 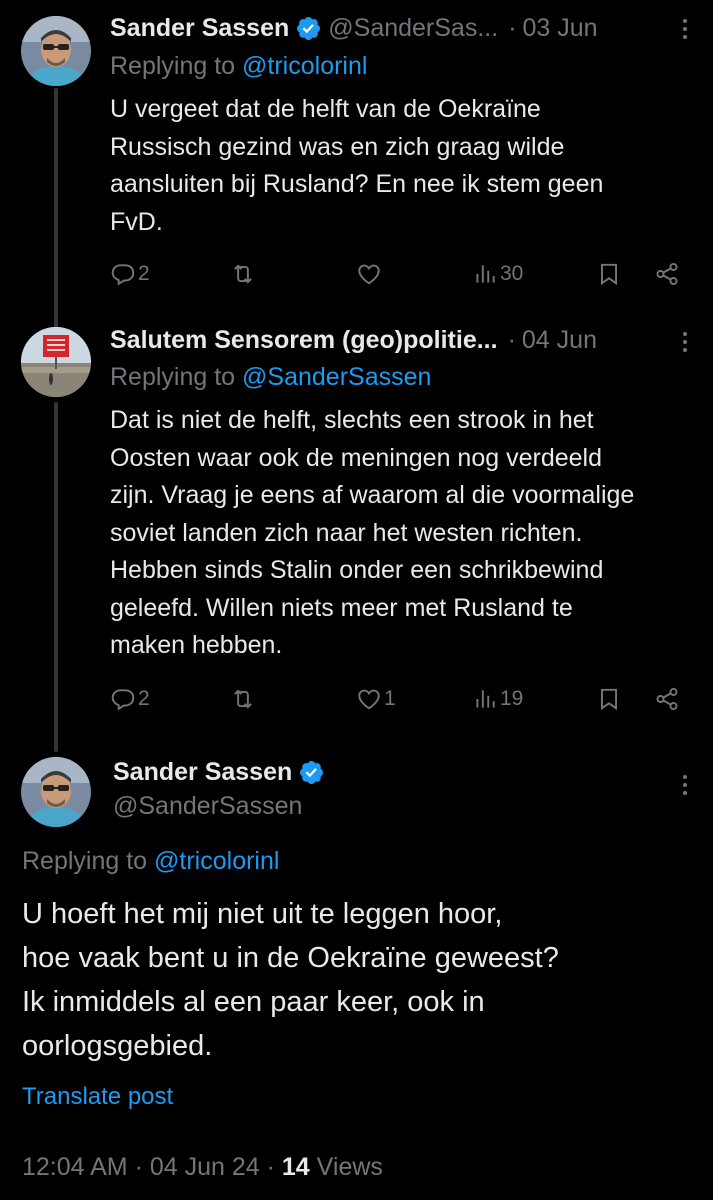 I want to click on like-button, so click(x=370, y=274).